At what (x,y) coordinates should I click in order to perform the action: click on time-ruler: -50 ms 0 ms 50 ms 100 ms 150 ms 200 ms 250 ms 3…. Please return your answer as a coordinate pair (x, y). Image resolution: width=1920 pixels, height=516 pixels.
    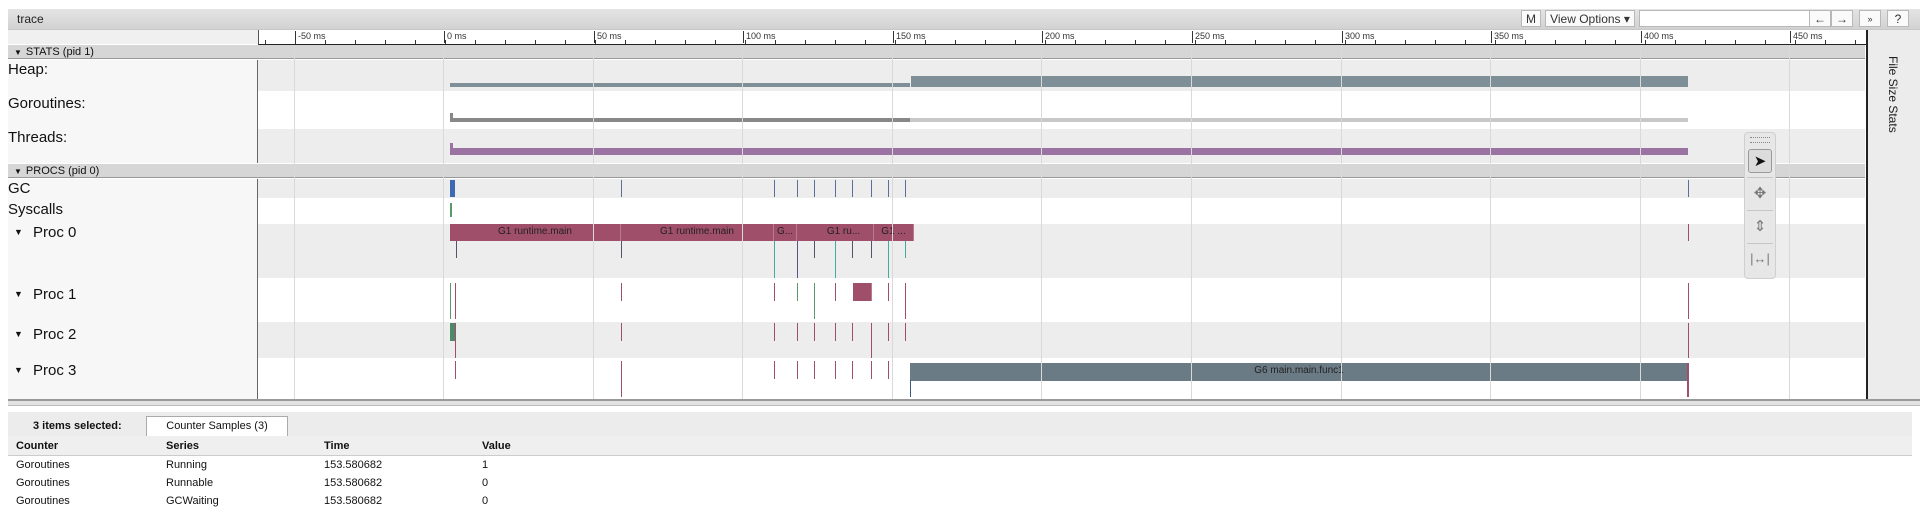
    Looking at the image, I should click on (1062, 37).